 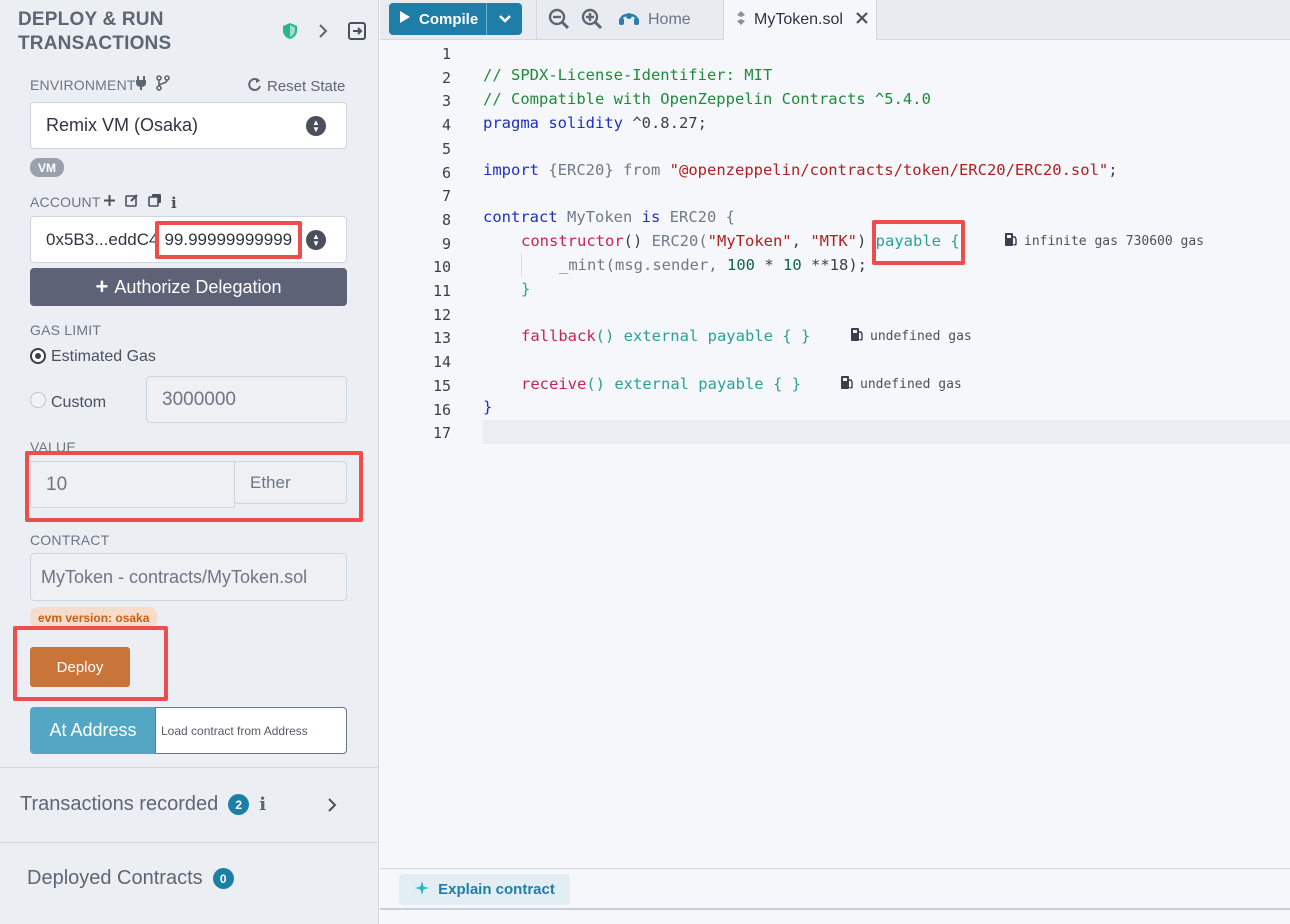 I want to click on remix-logo-icon, so click(x=629, y=20).